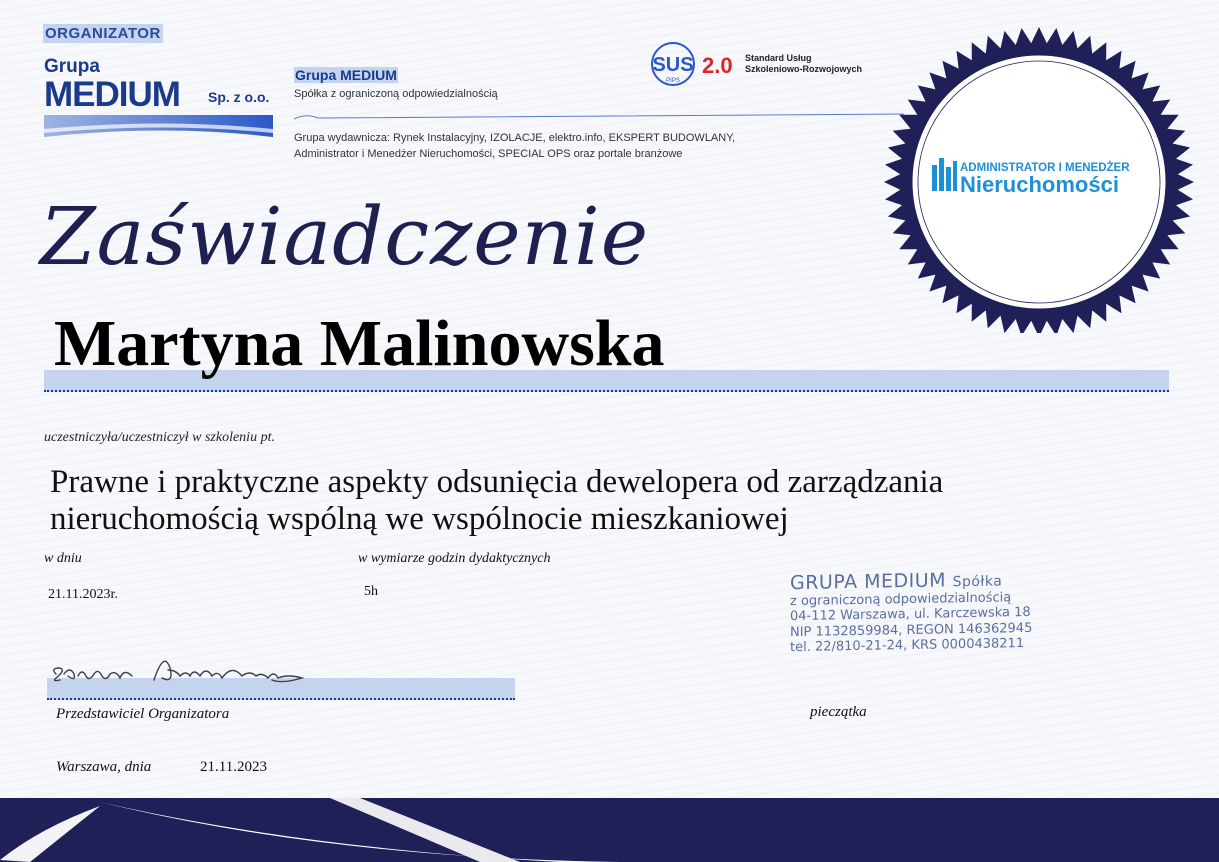 The width and height of the screenshot is (1219, 862). I want to click on sus-line-2: Szkoleniowo-Rozwojowych, so click(804, 69).